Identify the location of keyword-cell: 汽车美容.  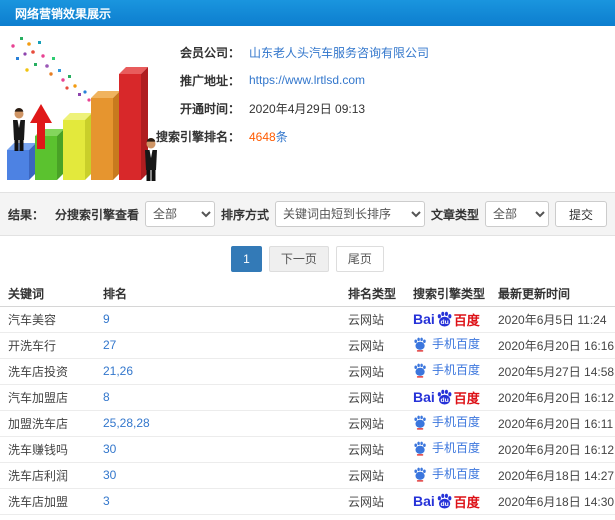
(47, 319).